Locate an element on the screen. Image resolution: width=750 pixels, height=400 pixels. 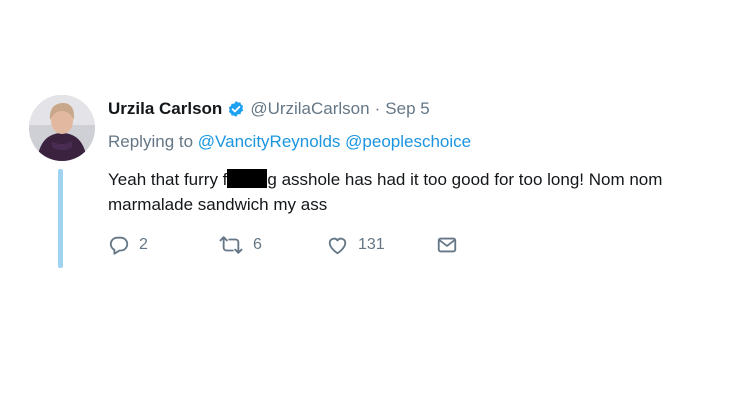
envelope-icon is located at coordinates (447, 245).